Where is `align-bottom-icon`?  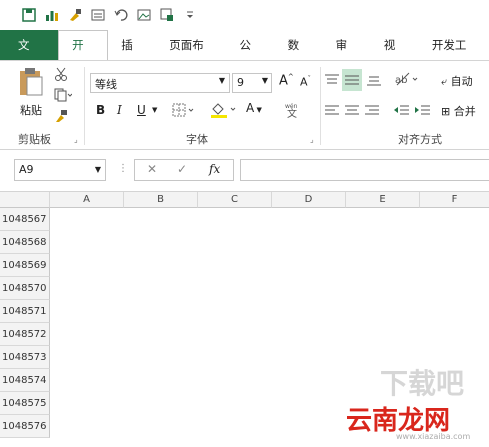 align-bottom-icon is located at coordinates (374, 81).